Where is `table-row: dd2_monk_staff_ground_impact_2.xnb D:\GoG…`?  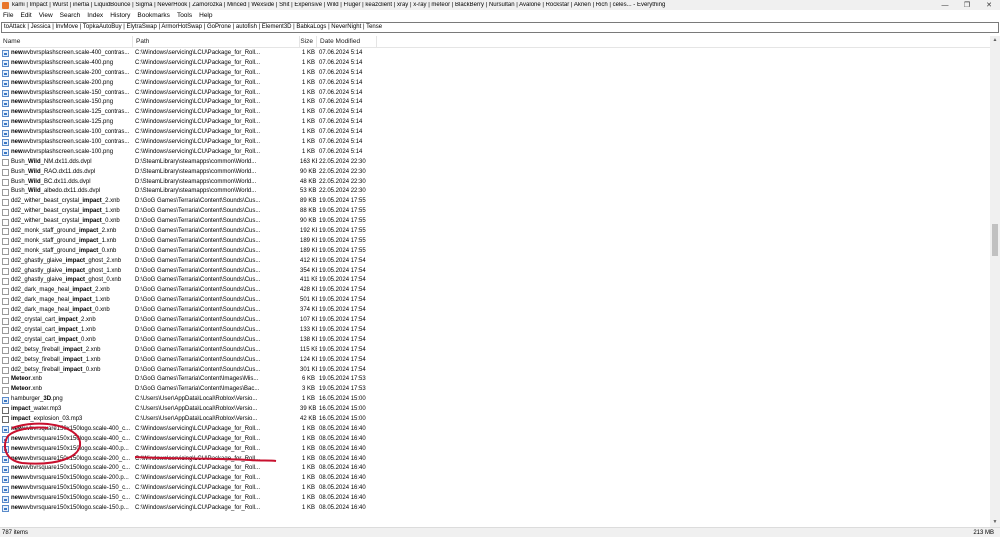
table-row: dd2_monk_staff_ground_impact_2.xnb D:\GoG… is located at coordinates (495, 232).